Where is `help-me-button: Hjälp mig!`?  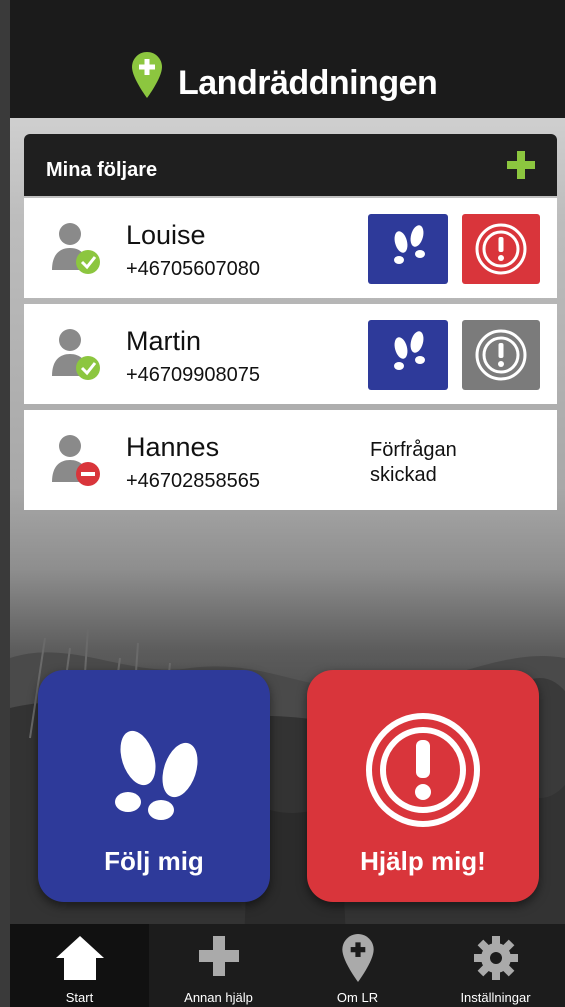
help-me-button: Hjälp mig! is located at coordinates (423, 786).